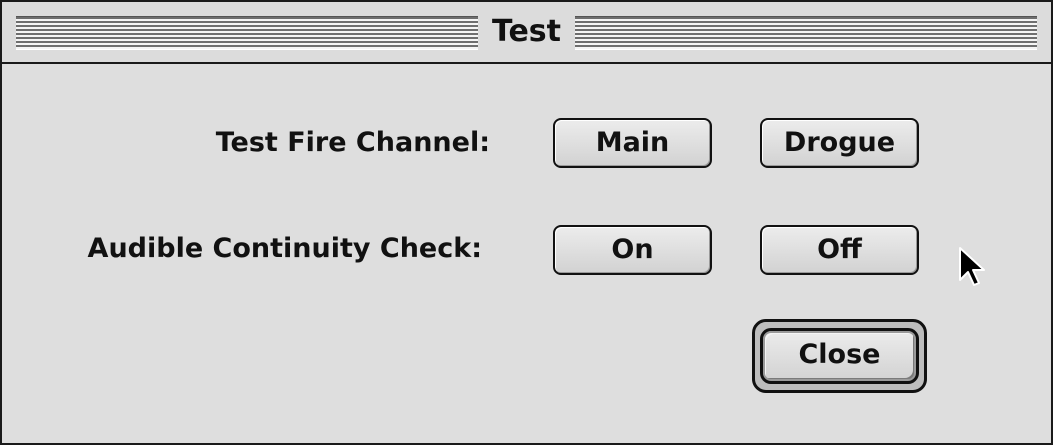  I want to click on arrow-cursor-icon, so click(972, 266).